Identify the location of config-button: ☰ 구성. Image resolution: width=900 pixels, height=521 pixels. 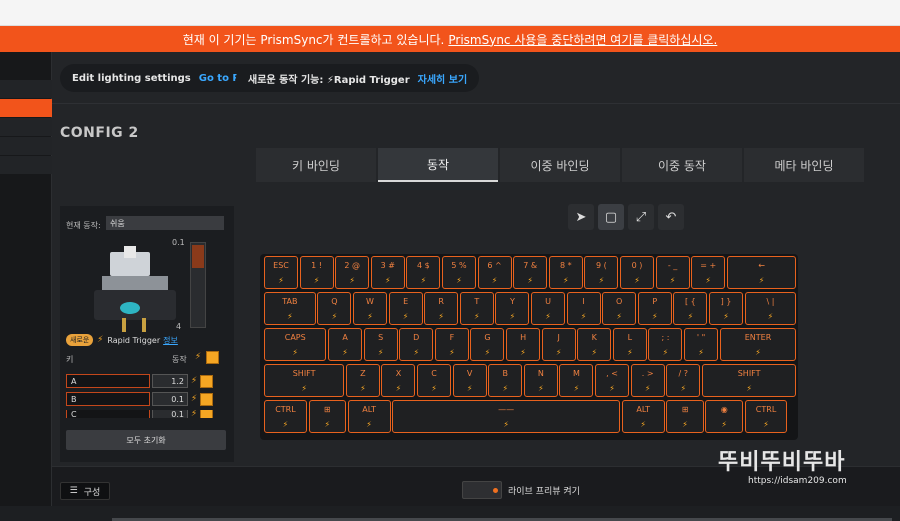
(85, 491).